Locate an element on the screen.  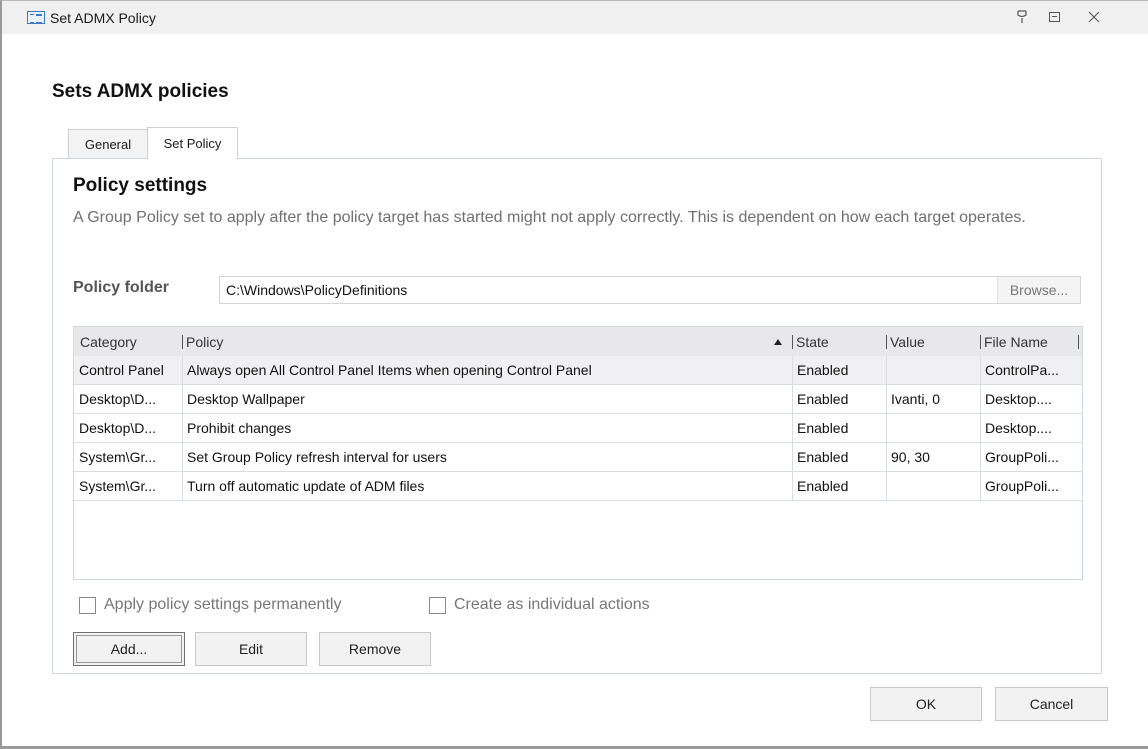
column-header-value: Value is located at coordinates (907, 341).